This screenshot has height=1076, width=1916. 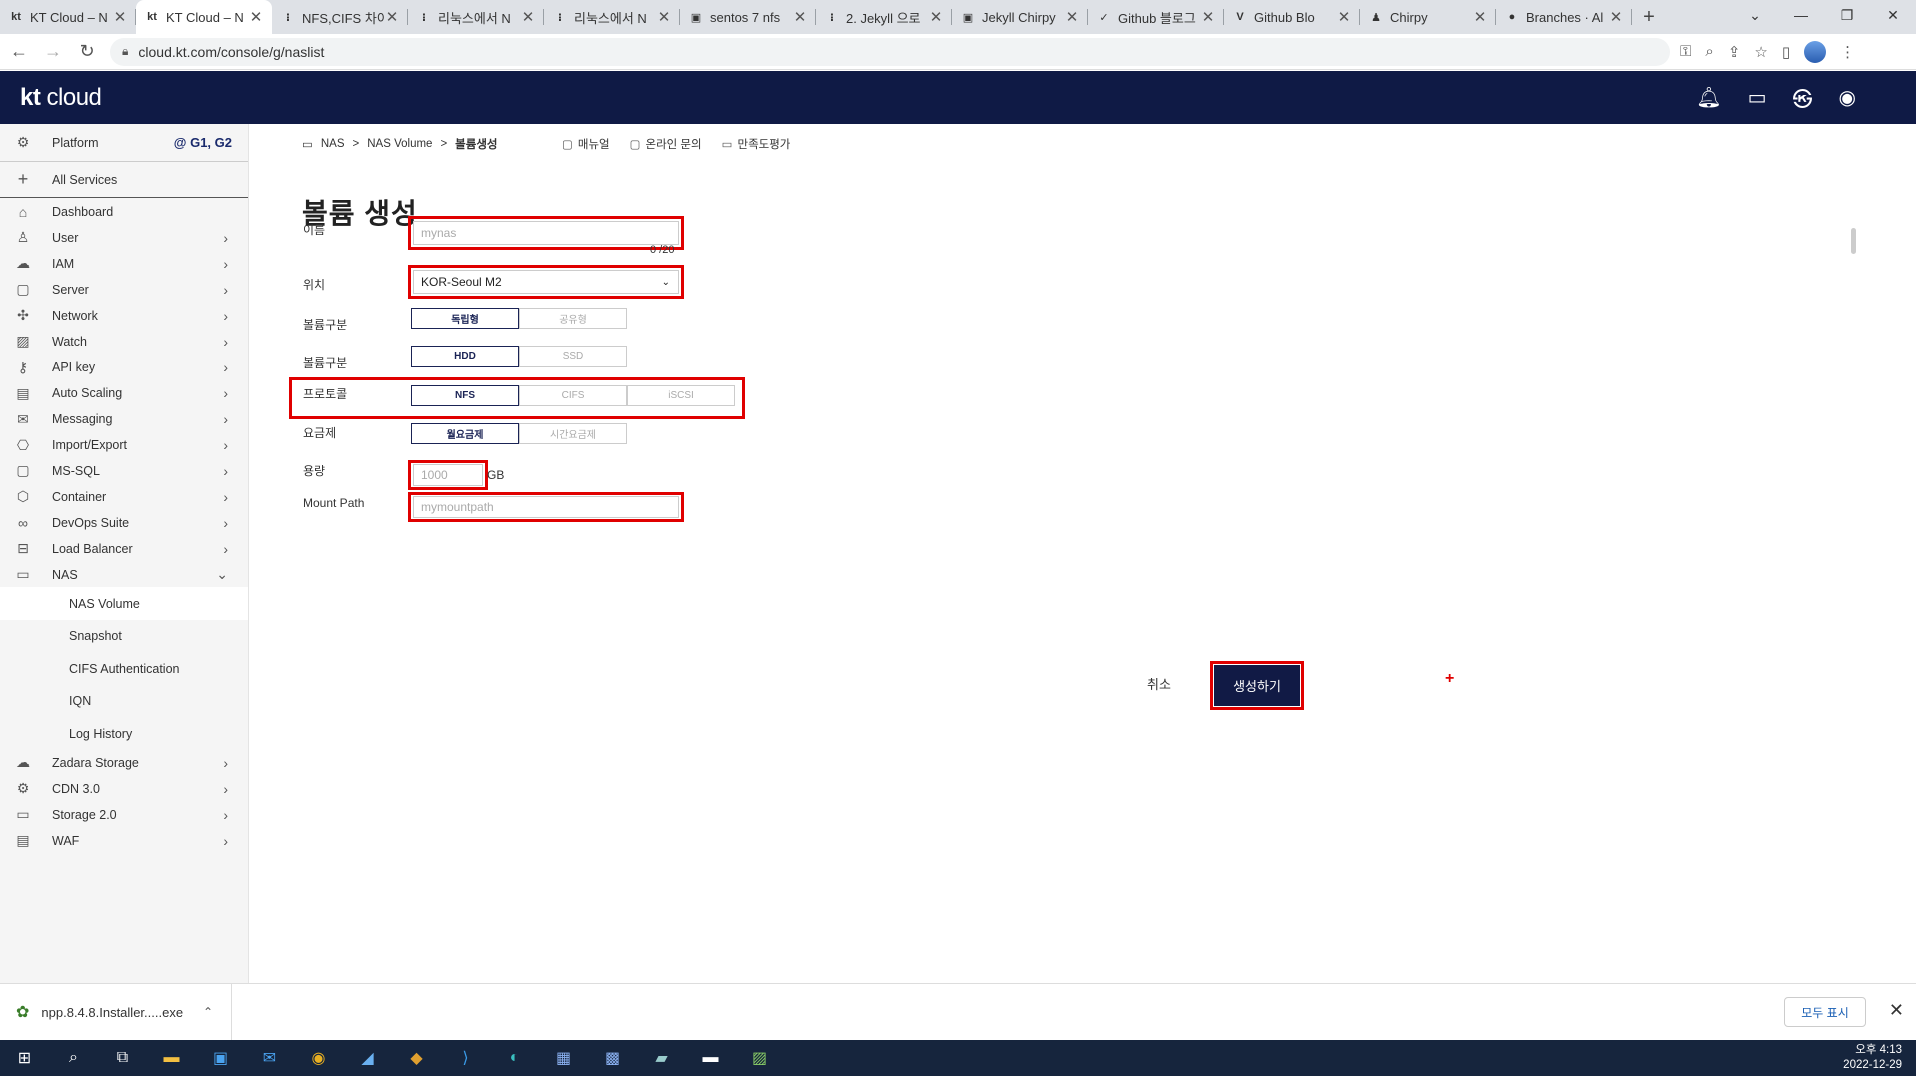 What do you see at coordinates (1564, 17) in the screenshot?
I see `browser-tab: ● Branches · Al ✕` at bounding box center [1564, 17].